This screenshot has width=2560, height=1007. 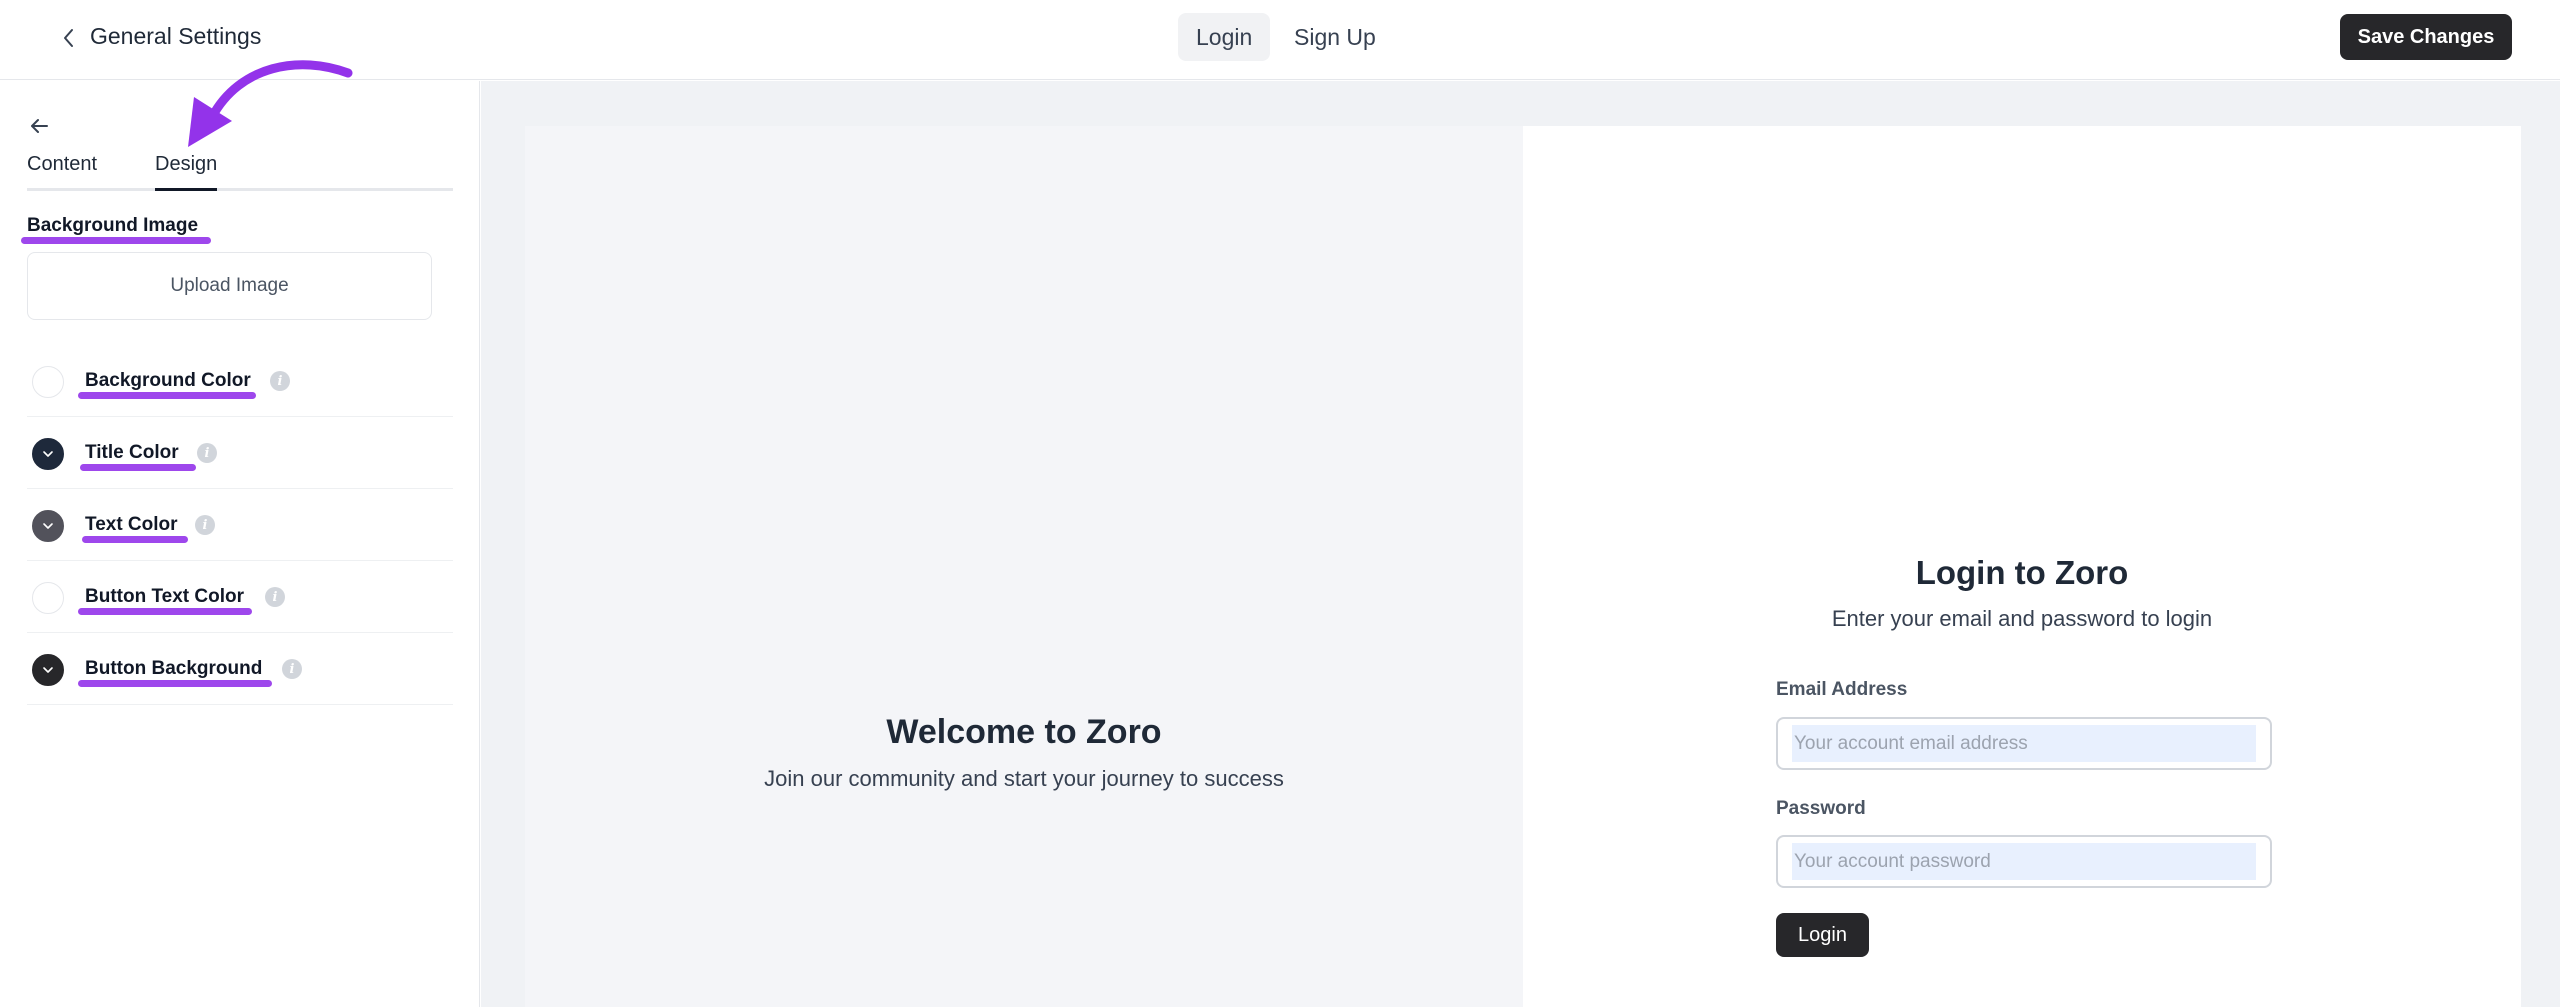 I want to click on upload-image-button: Upload Image, so click(x=229, y=286).